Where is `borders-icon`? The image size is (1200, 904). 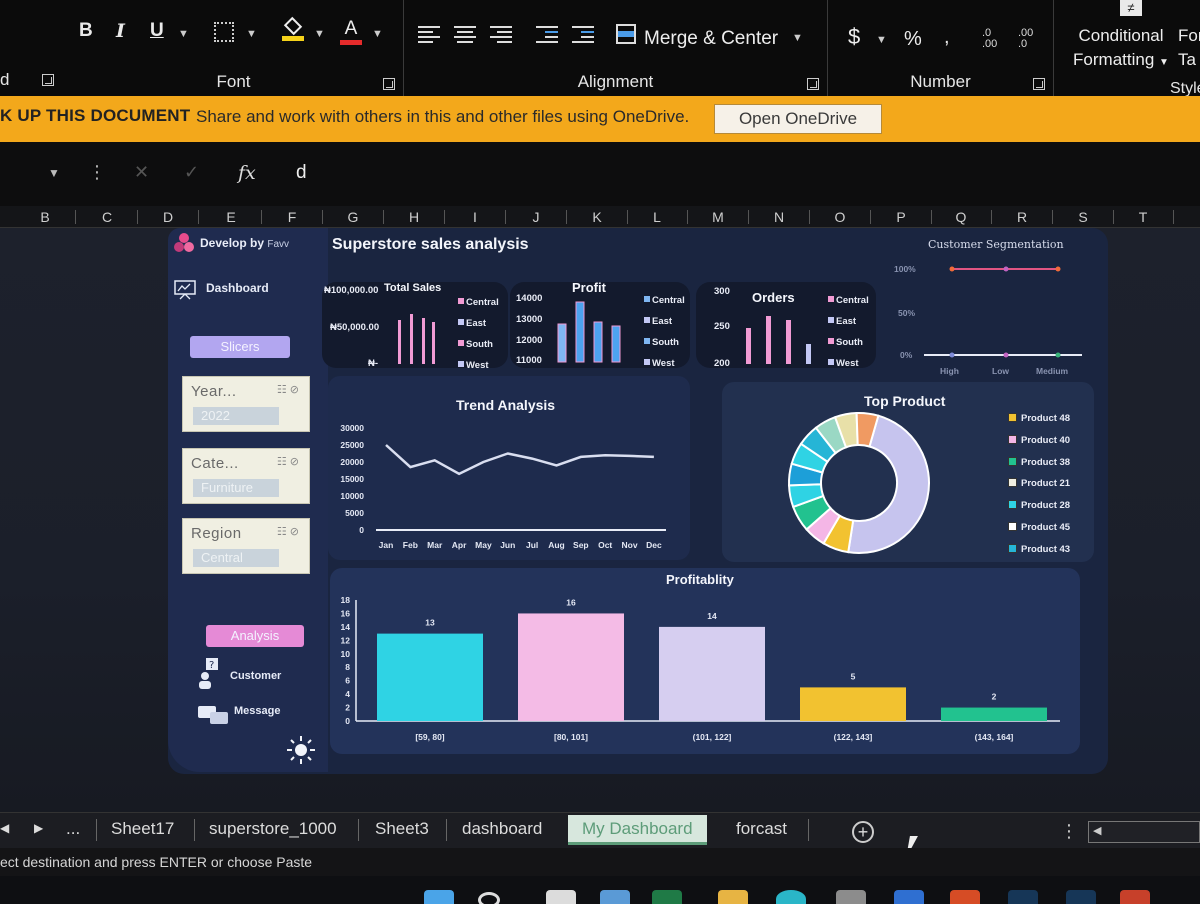 borders-icon is located at coordinates (224, 32).